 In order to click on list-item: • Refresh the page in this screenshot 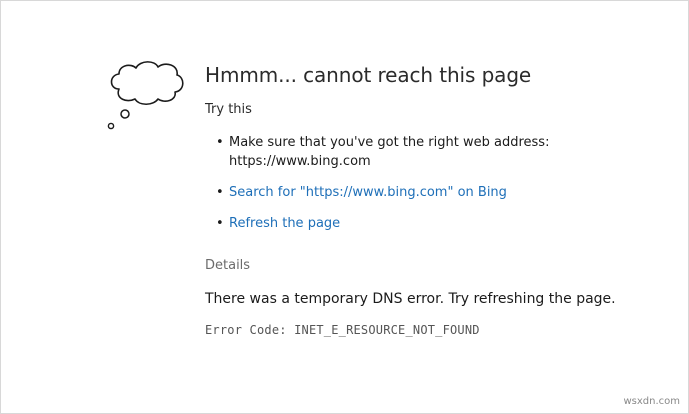, I will do `click(435, 223)`.